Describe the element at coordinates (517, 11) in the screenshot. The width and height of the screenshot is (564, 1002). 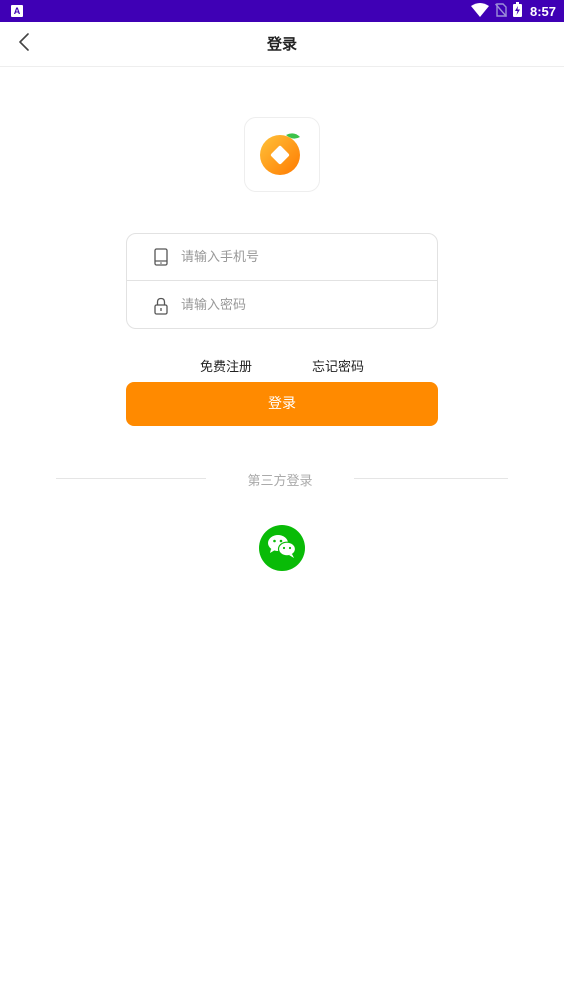
I see `battery-charging-icon` at that location.